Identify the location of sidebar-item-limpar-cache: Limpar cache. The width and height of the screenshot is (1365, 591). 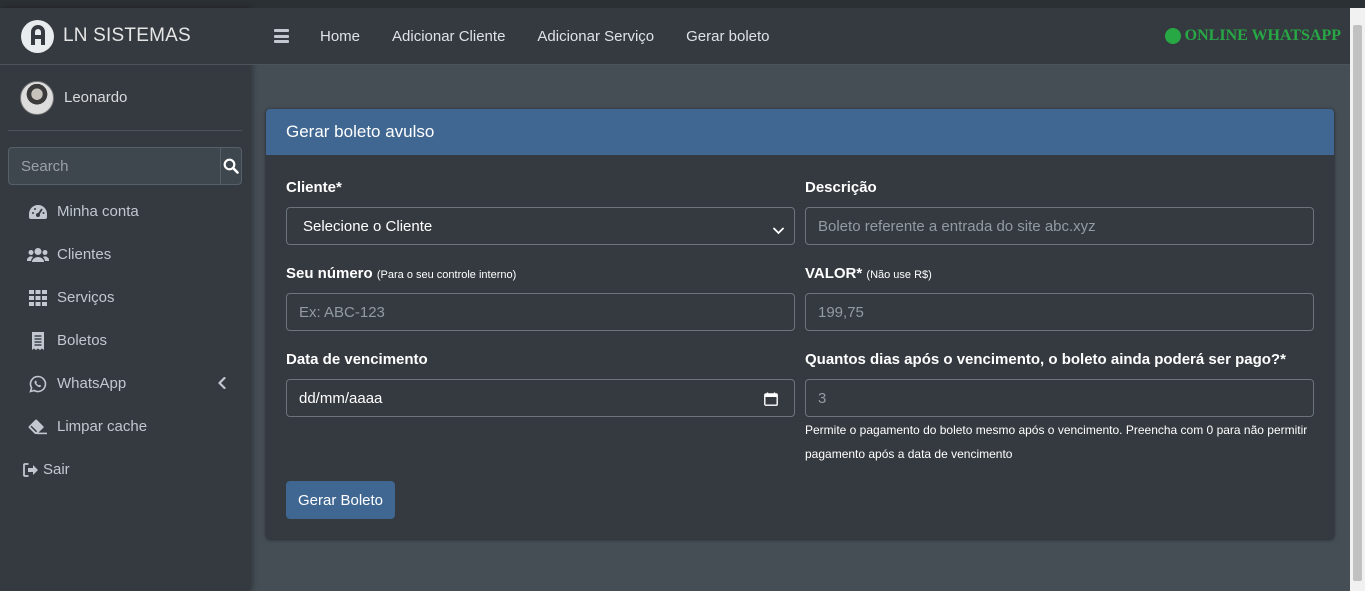
(125, 426).